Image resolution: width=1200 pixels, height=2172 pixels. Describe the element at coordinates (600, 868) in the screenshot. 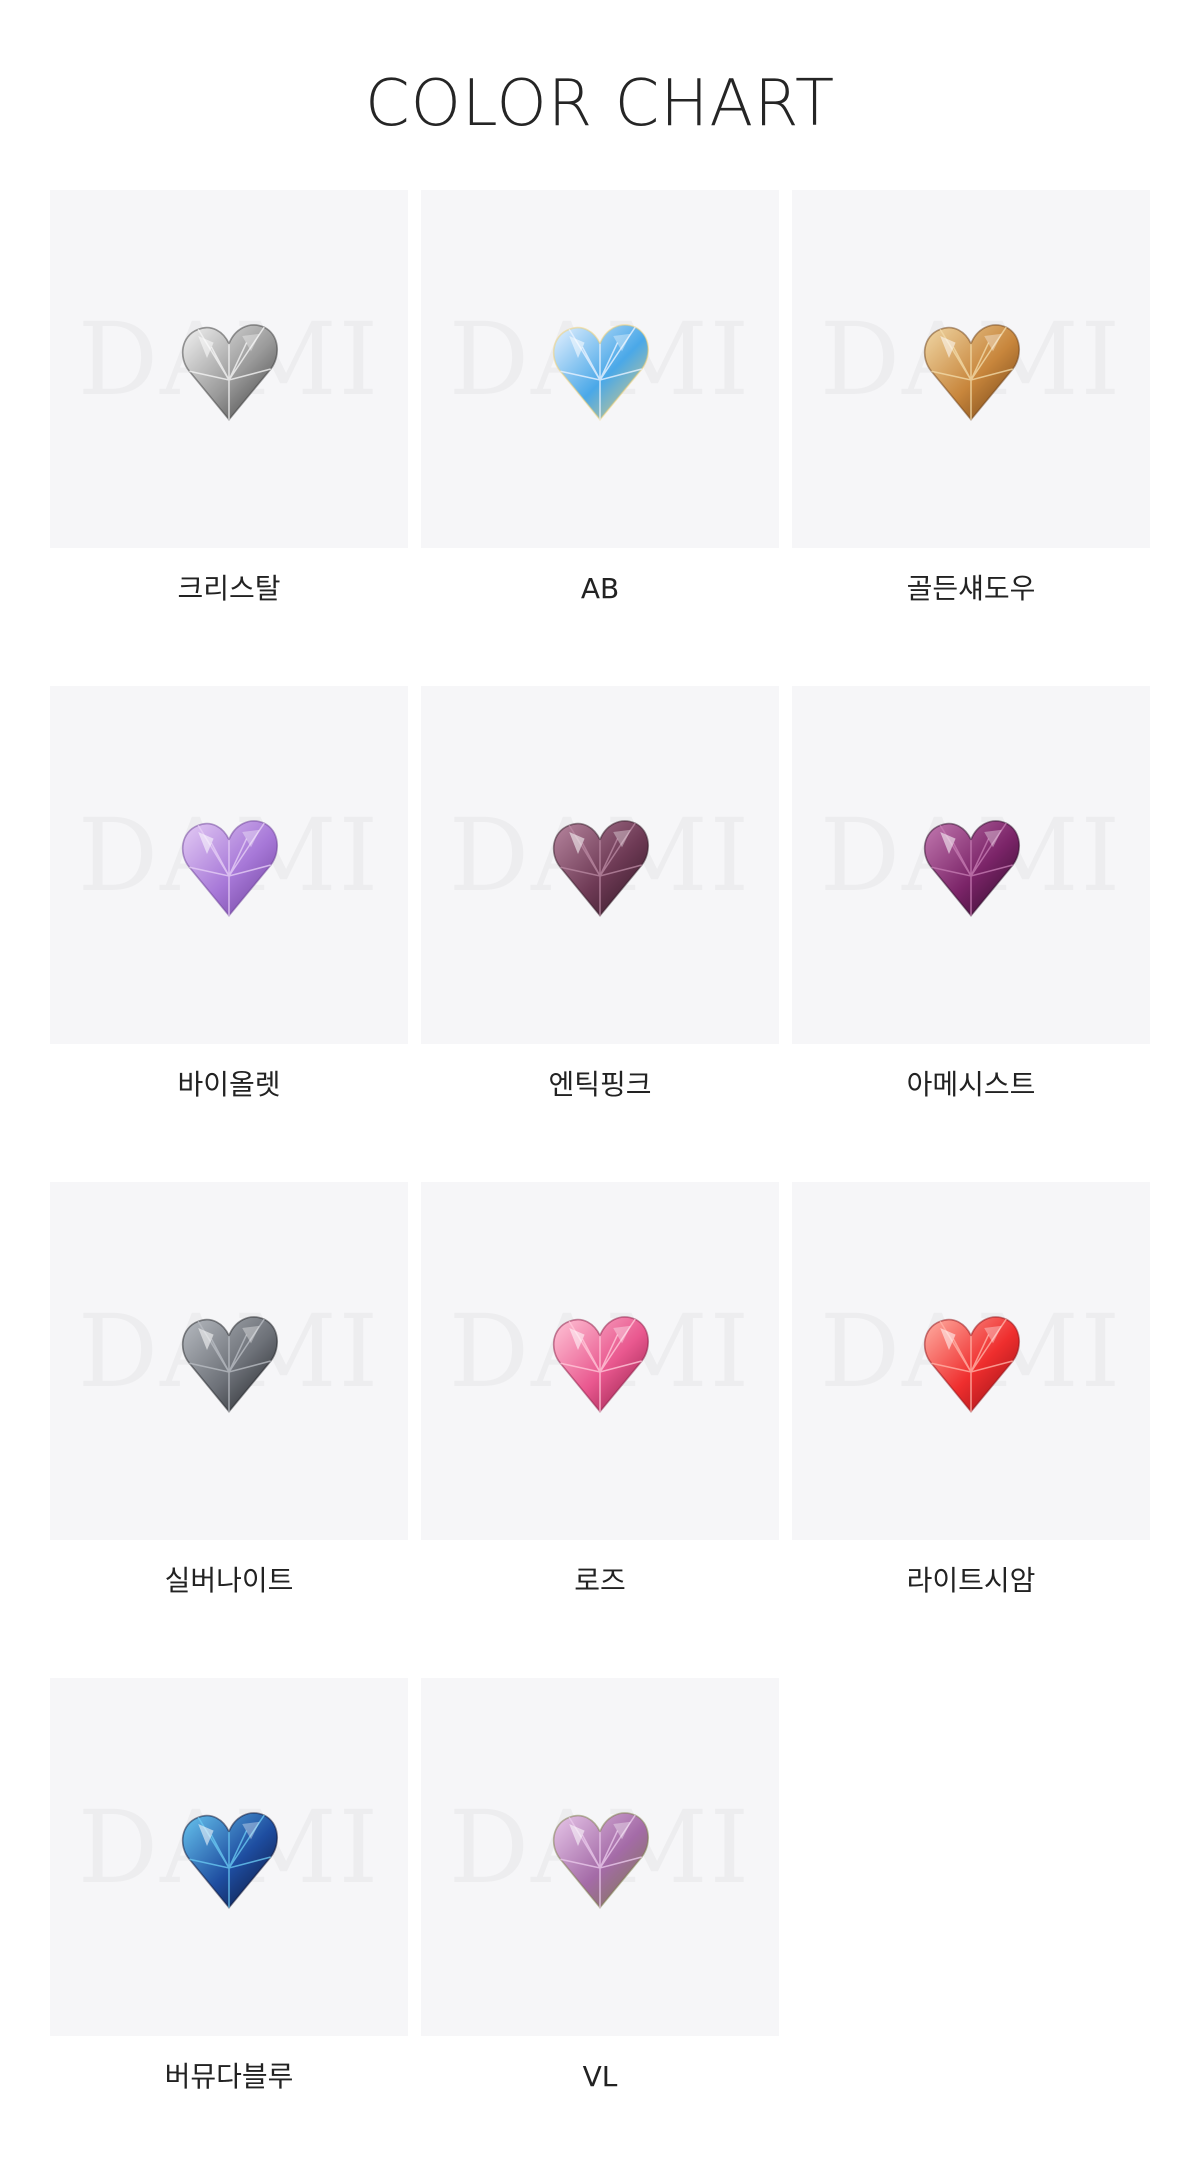

I see `heart-antique-pink-icon` at that location.